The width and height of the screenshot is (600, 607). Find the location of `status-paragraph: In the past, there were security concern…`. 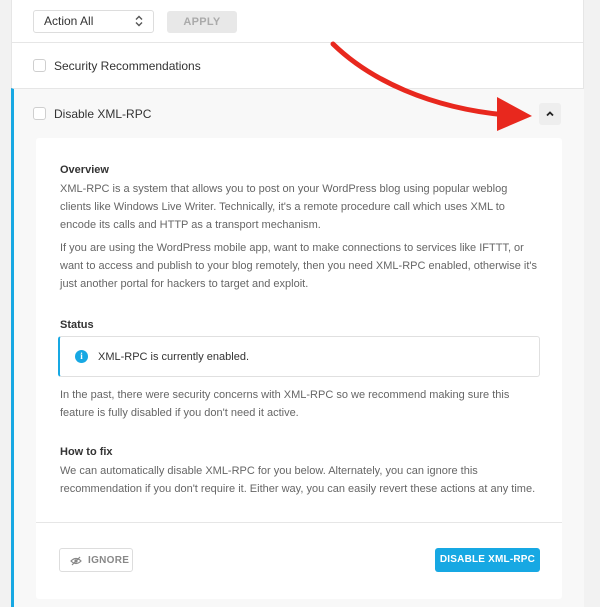

status-paragraph: In the past, there were security concern… is located at coordinates (285, 404).